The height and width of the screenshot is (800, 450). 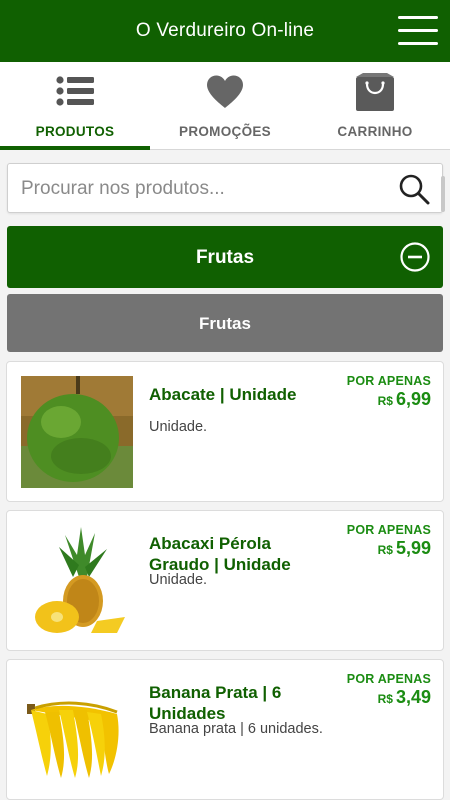 I want to click on shopping-bag-icon, so click(x=375, y=94).